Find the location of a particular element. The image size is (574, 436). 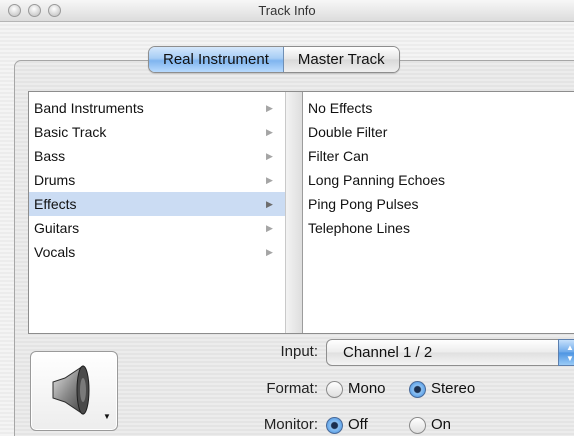

preset-item: Long Panning Echoes is located at coordinates (438, 180).